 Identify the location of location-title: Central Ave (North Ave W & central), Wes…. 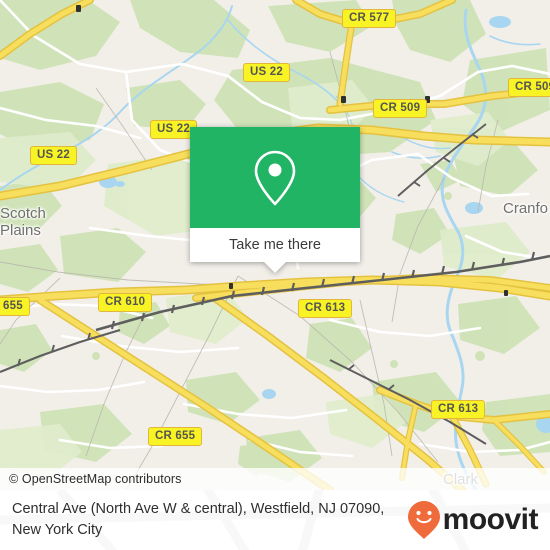
(198, 519).